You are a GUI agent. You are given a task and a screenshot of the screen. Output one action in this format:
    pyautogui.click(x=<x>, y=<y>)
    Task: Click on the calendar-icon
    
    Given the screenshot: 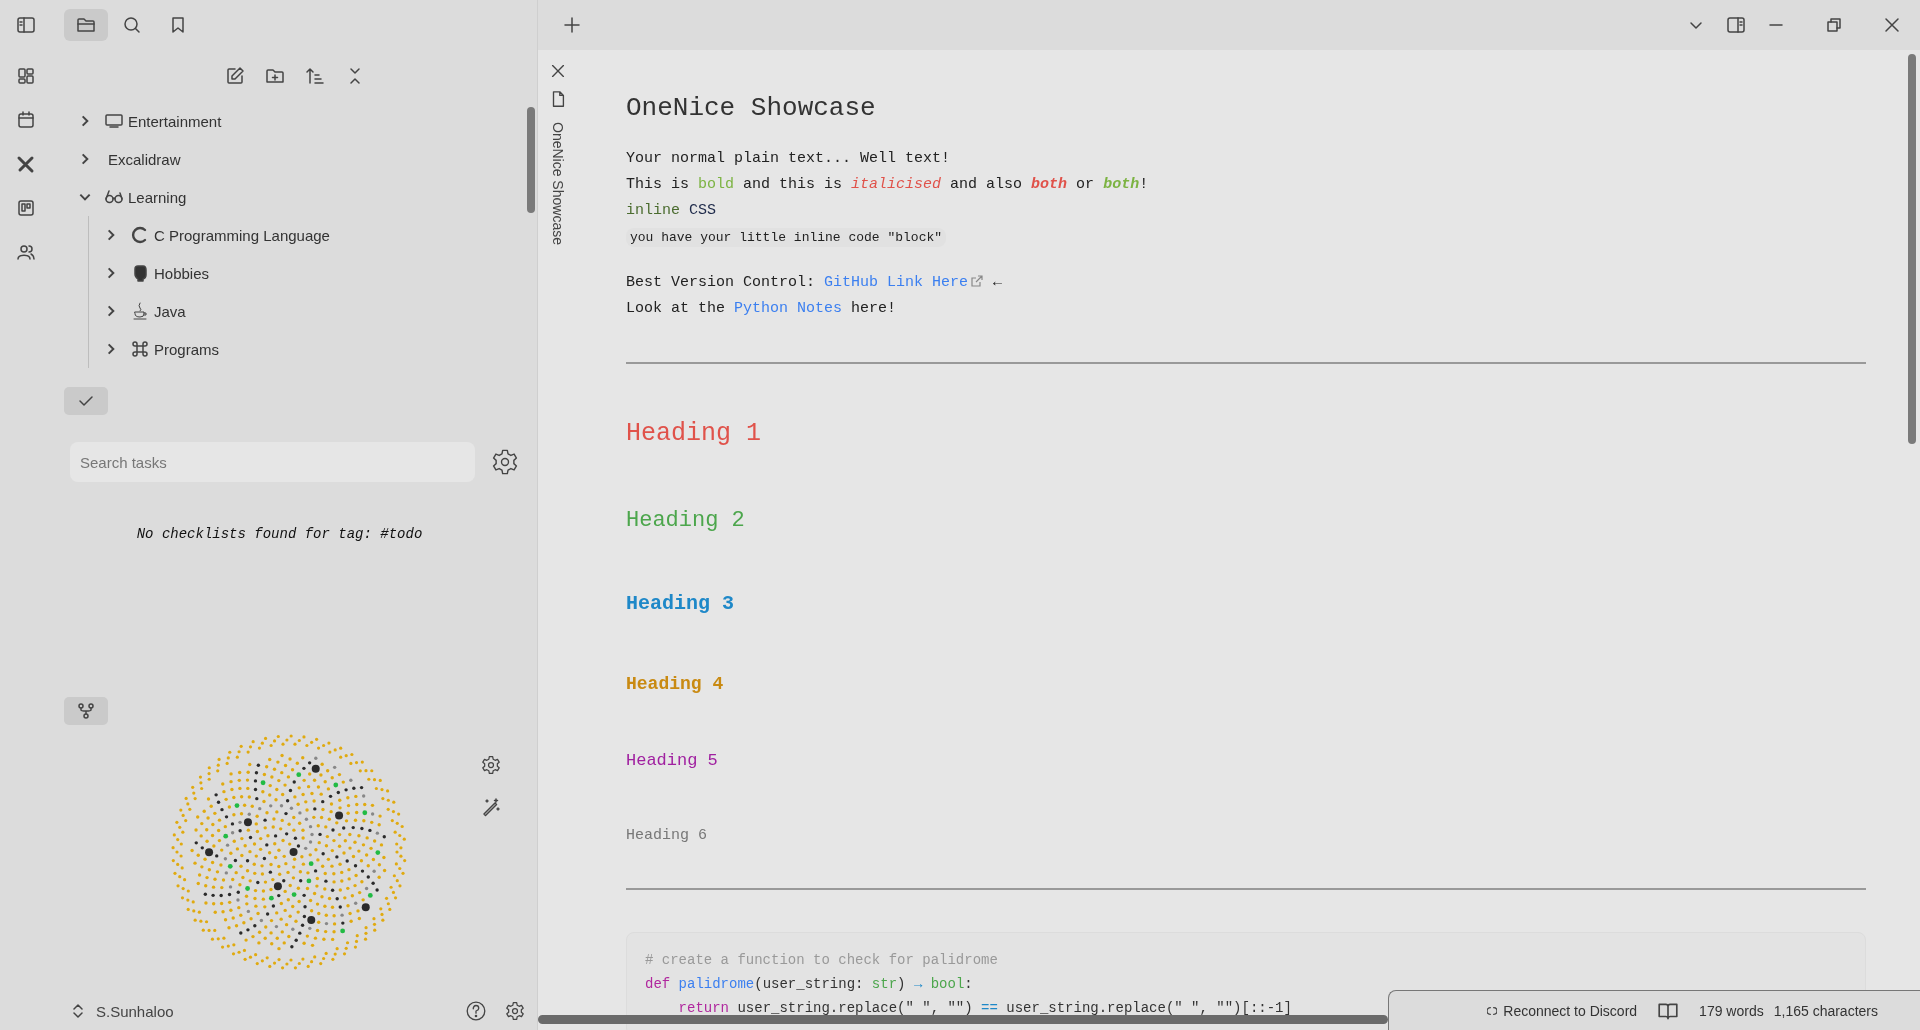 What is the action you would take?
    pyautogui.click(x=26, y=120)
    